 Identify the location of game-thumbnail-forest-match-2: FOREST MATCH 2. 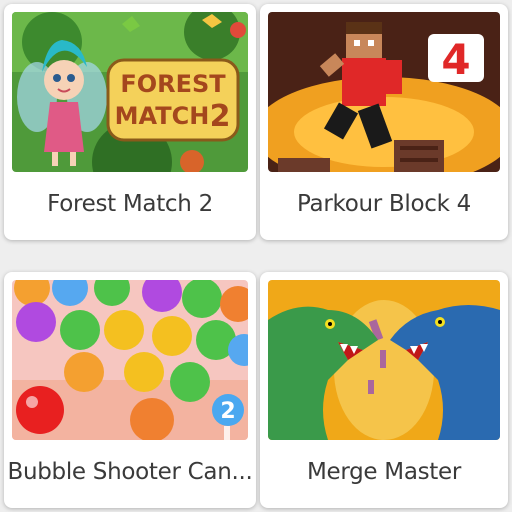
(130, 92).